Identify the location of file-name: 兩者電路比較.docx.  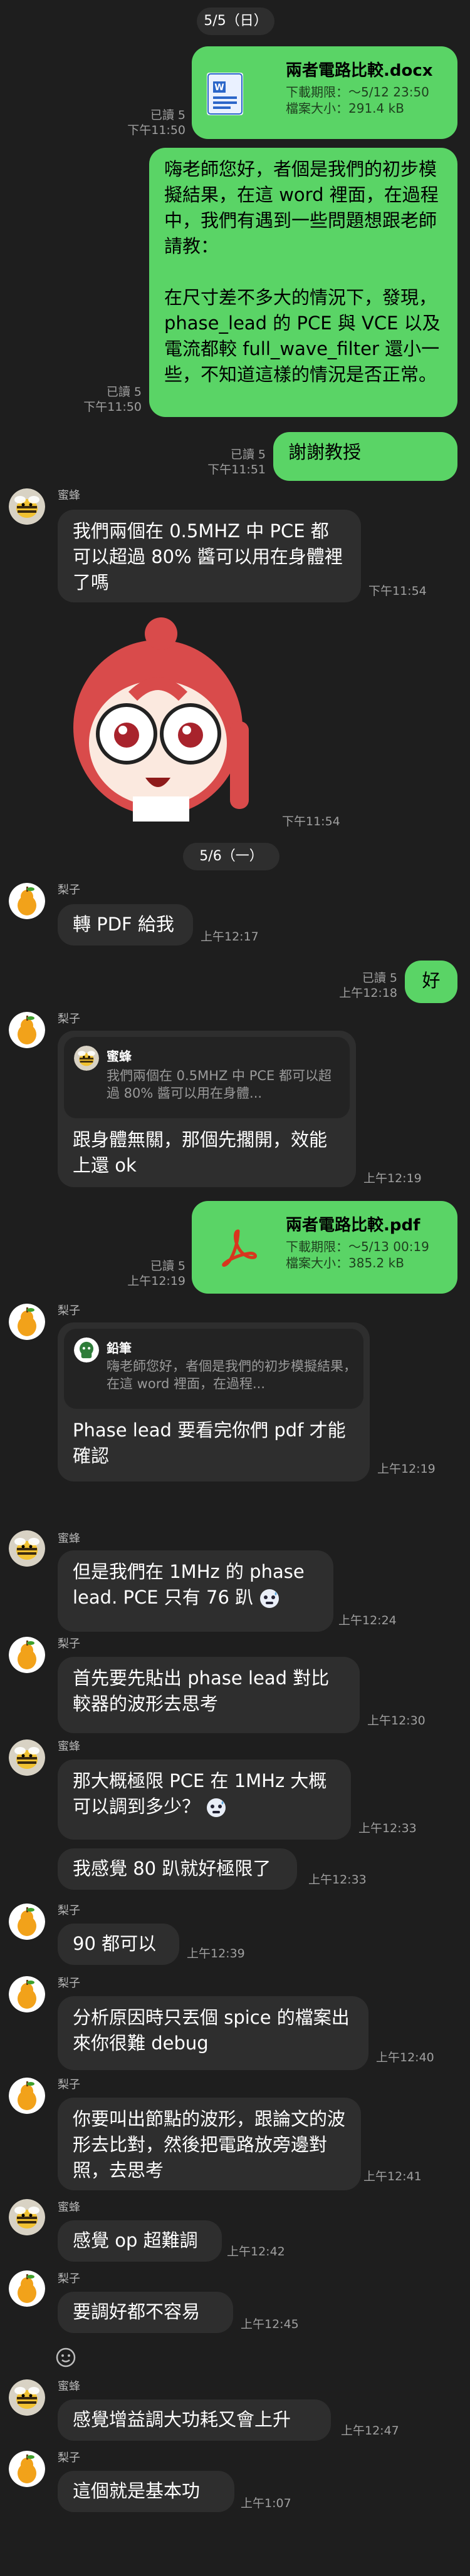
(359, 71).